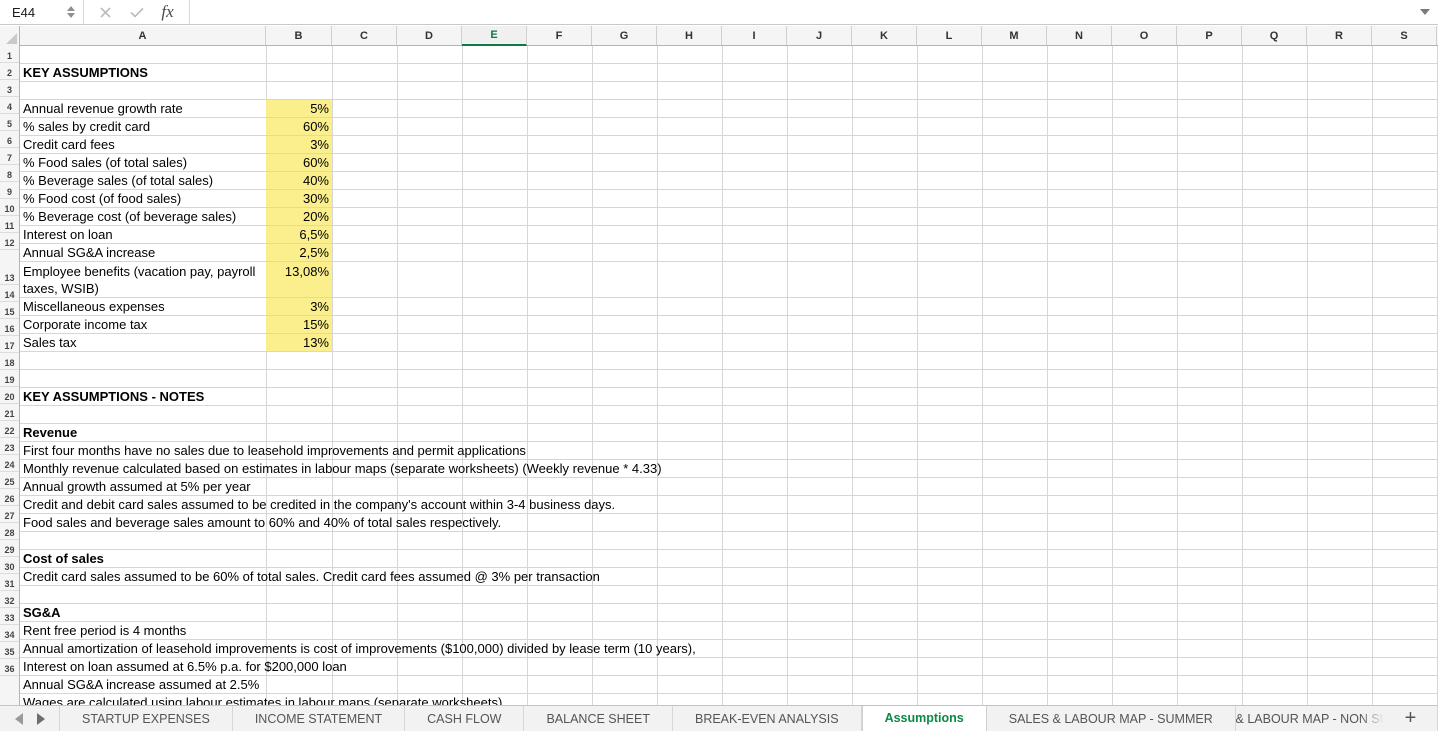 The width and height of the screenshot is (1438, 731). Describe the element at coordinates (9, 88) in the screenshot. I see `row-header-3: 3` at that location.